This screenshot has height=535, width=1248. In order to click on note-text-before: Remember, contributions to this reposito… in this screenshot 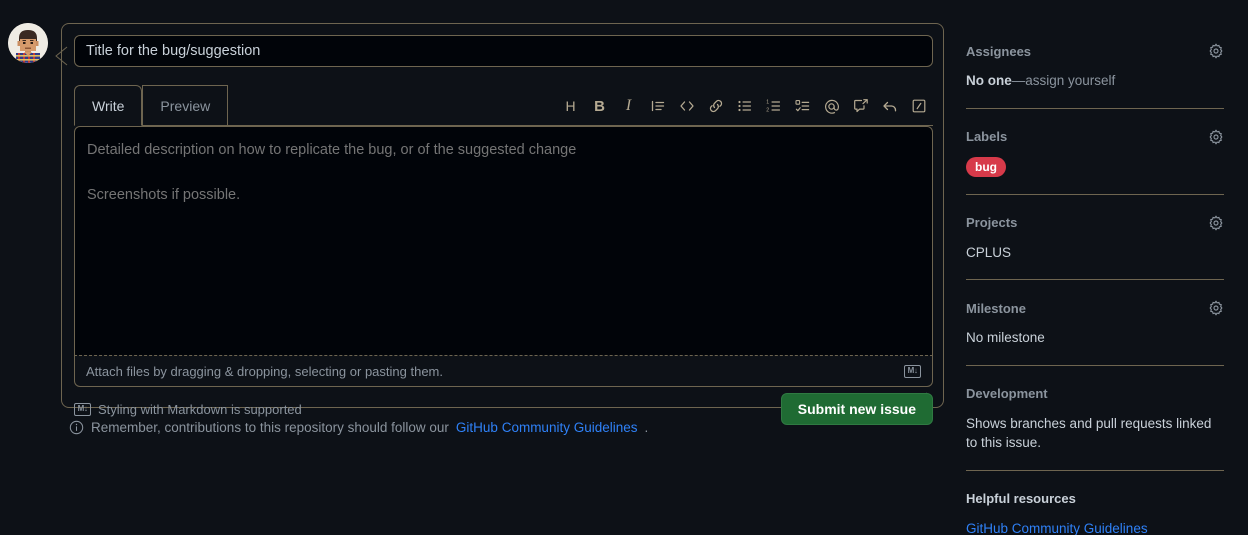, I will do `click(270, 427)`.